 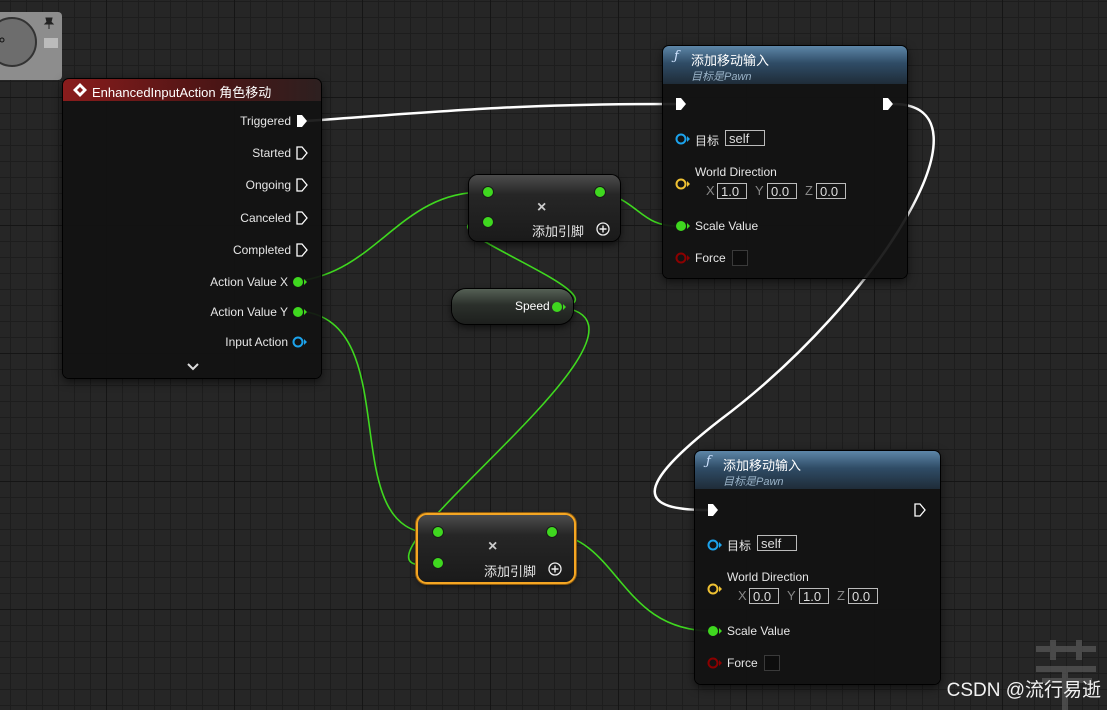 I want to click on direction-y-field: 1.0, so click(x=814, y=596).